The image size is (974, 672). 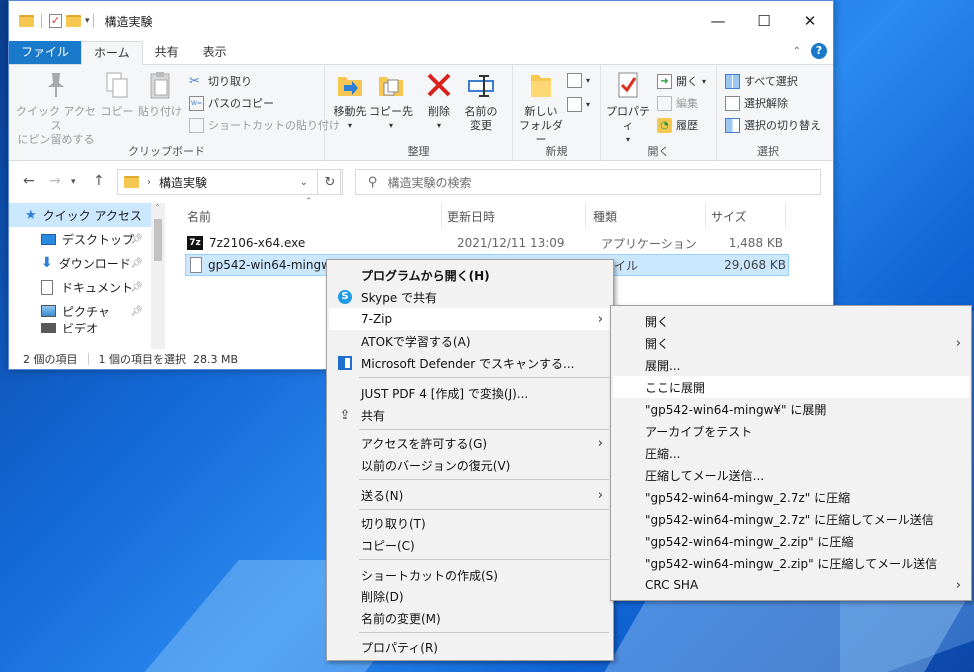 What do you see at coordinates (791, 409) in the screenshot?
I see `submenu-item-extract-to-folder: "gp542-win64-mingw¥" に展開` at bounding box center [791, 409].